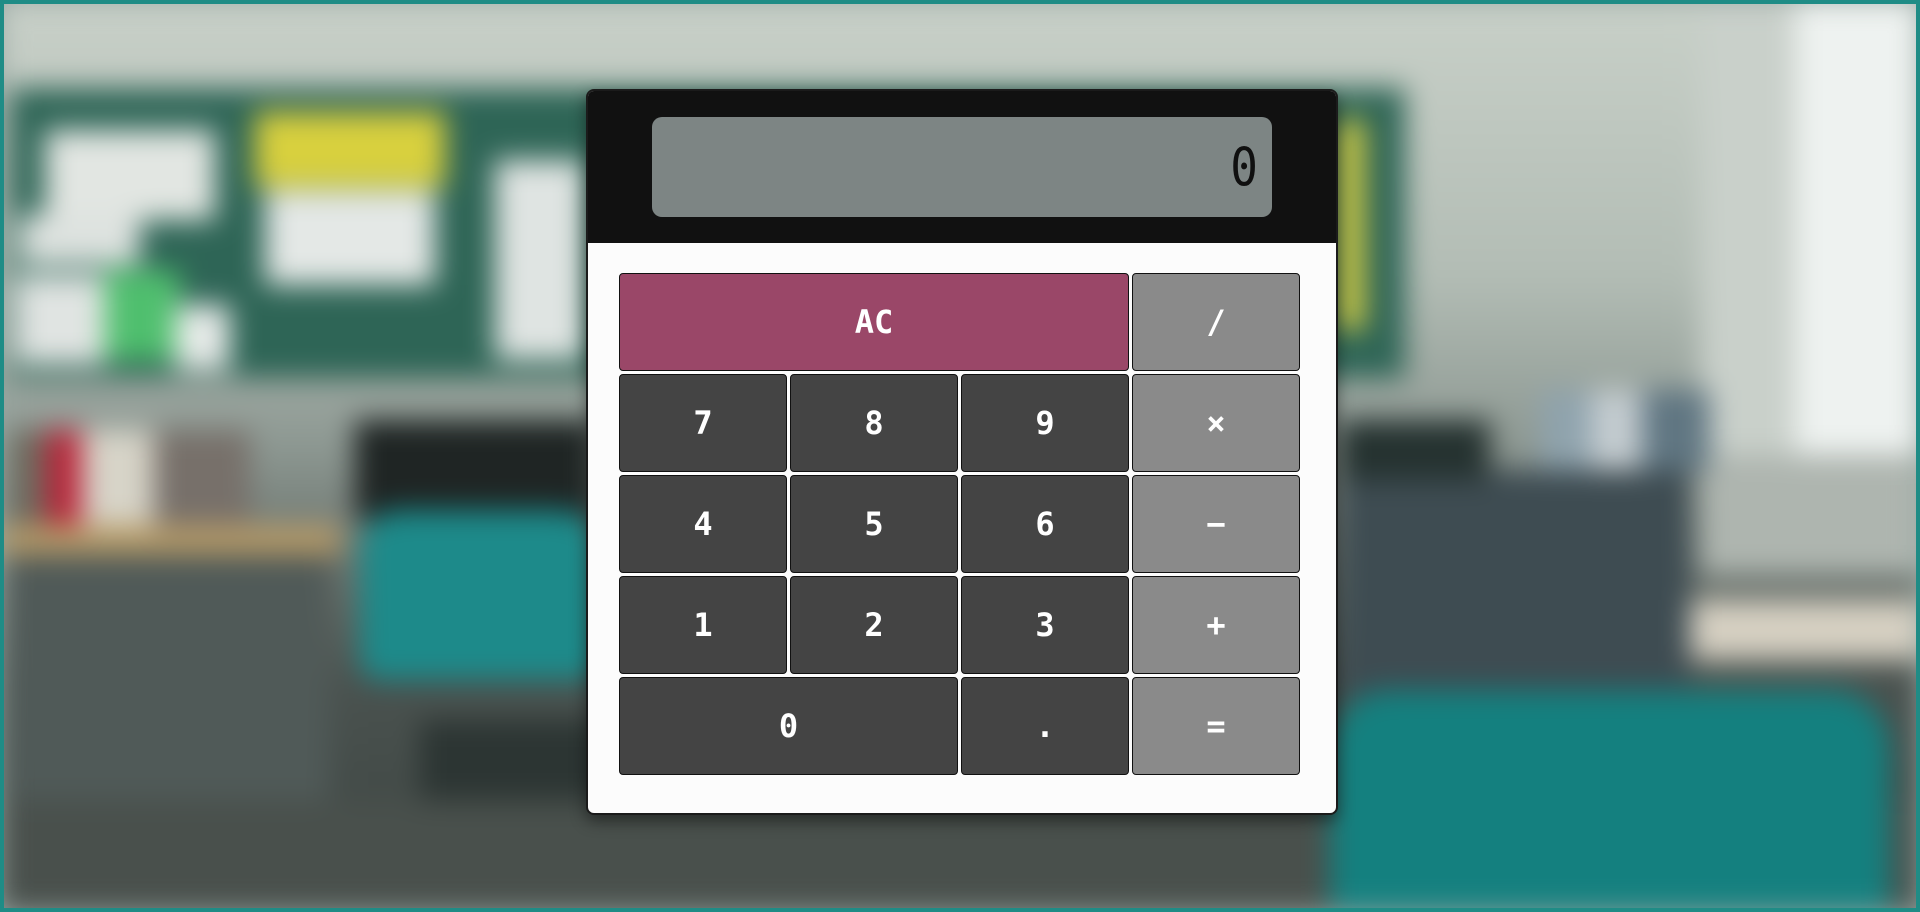 The width and height of the screenshot is (1920, 912). What do you see at coordinates (1045, 524) in the screenshot?
I see `digit-6-button: 6` at bounding box center [1045, 524].